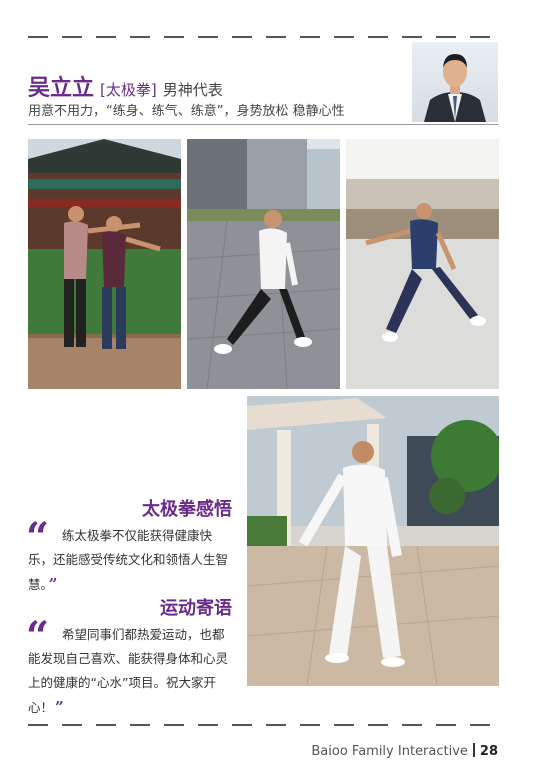 The image size is (540, 779). Describe the element at coordinates (192, 90) in the screenshot. I see `person-role: 男神代表` at that location.